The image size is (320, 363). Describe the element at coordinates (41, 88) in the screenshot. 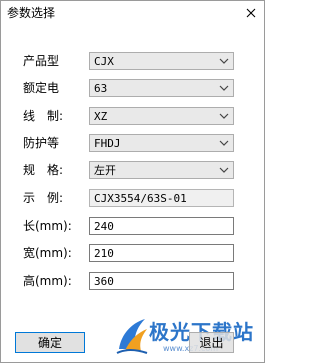

I see `rated-current-label: 额定电` at that location.